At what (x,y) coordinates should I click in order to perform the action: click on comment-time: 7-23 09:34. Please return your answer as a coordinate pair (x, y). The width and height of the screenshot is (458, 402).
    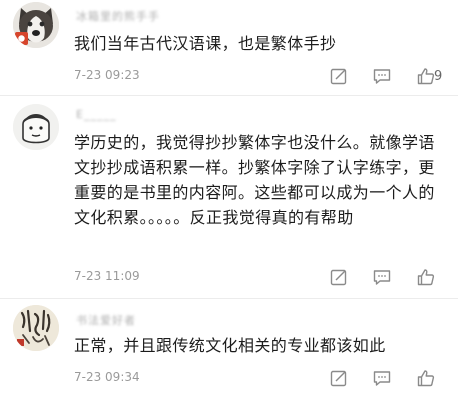
    Looking at the image, I should click on (107, 377).